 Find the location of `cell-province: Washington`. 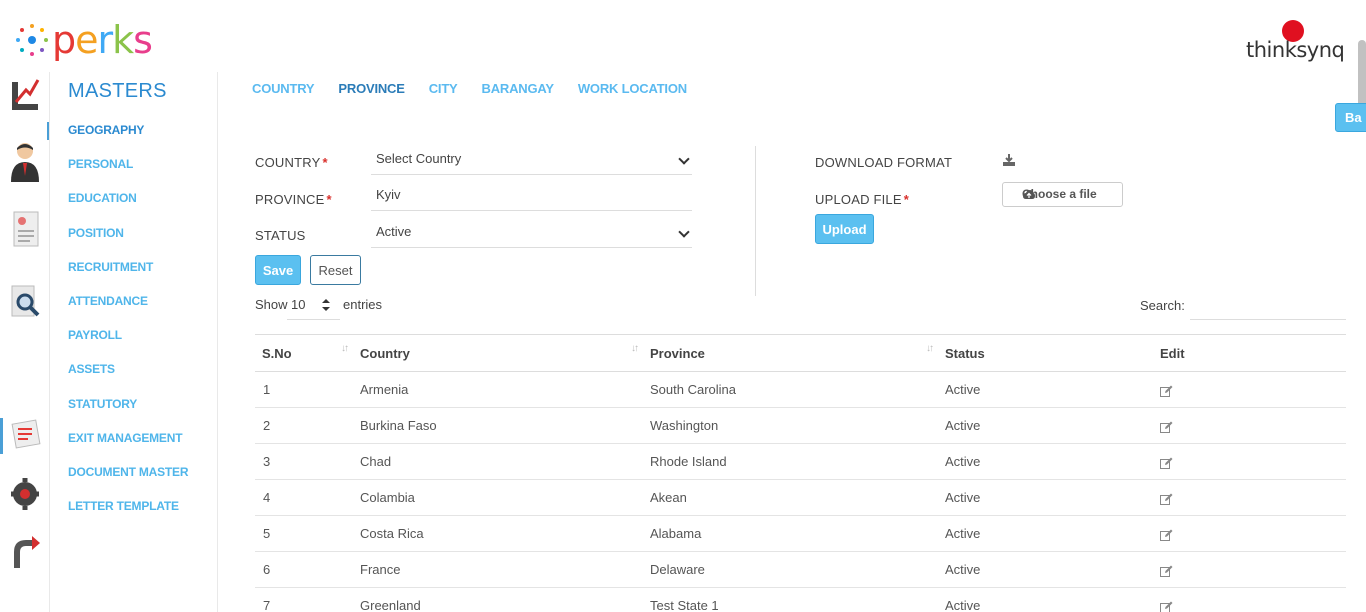

cell-province: Washington is located at coordinates (790, 425).